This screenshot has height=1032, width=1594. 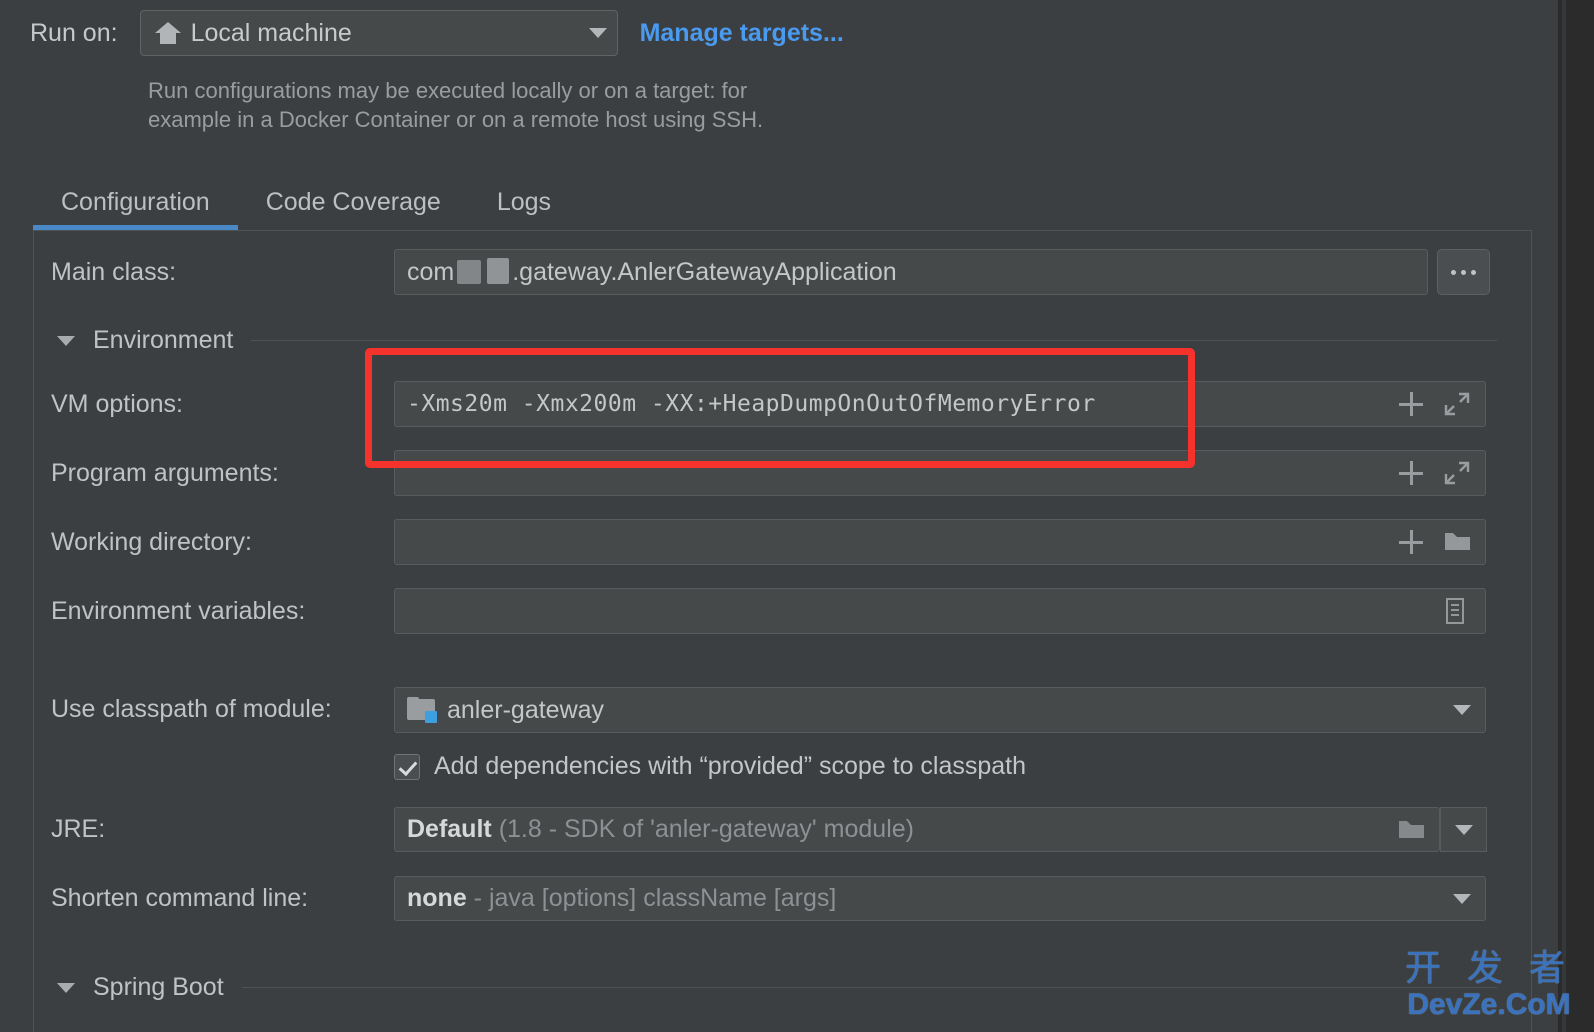 What do you see at coordinates (1564, 516) in the screenshot?
I see `scrollbar-thumb` at bounding box center [1564, 516].